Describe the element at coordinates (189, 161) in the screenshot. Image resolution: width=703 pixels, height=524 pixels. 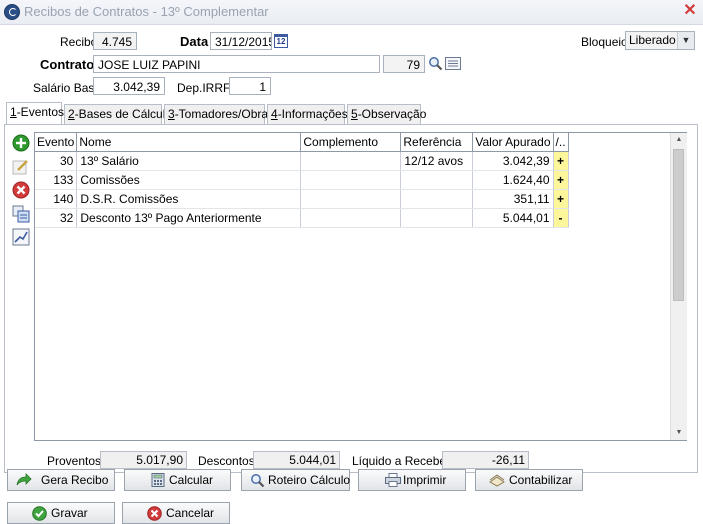
I see `cell-nome: 13º Salário` at that location.